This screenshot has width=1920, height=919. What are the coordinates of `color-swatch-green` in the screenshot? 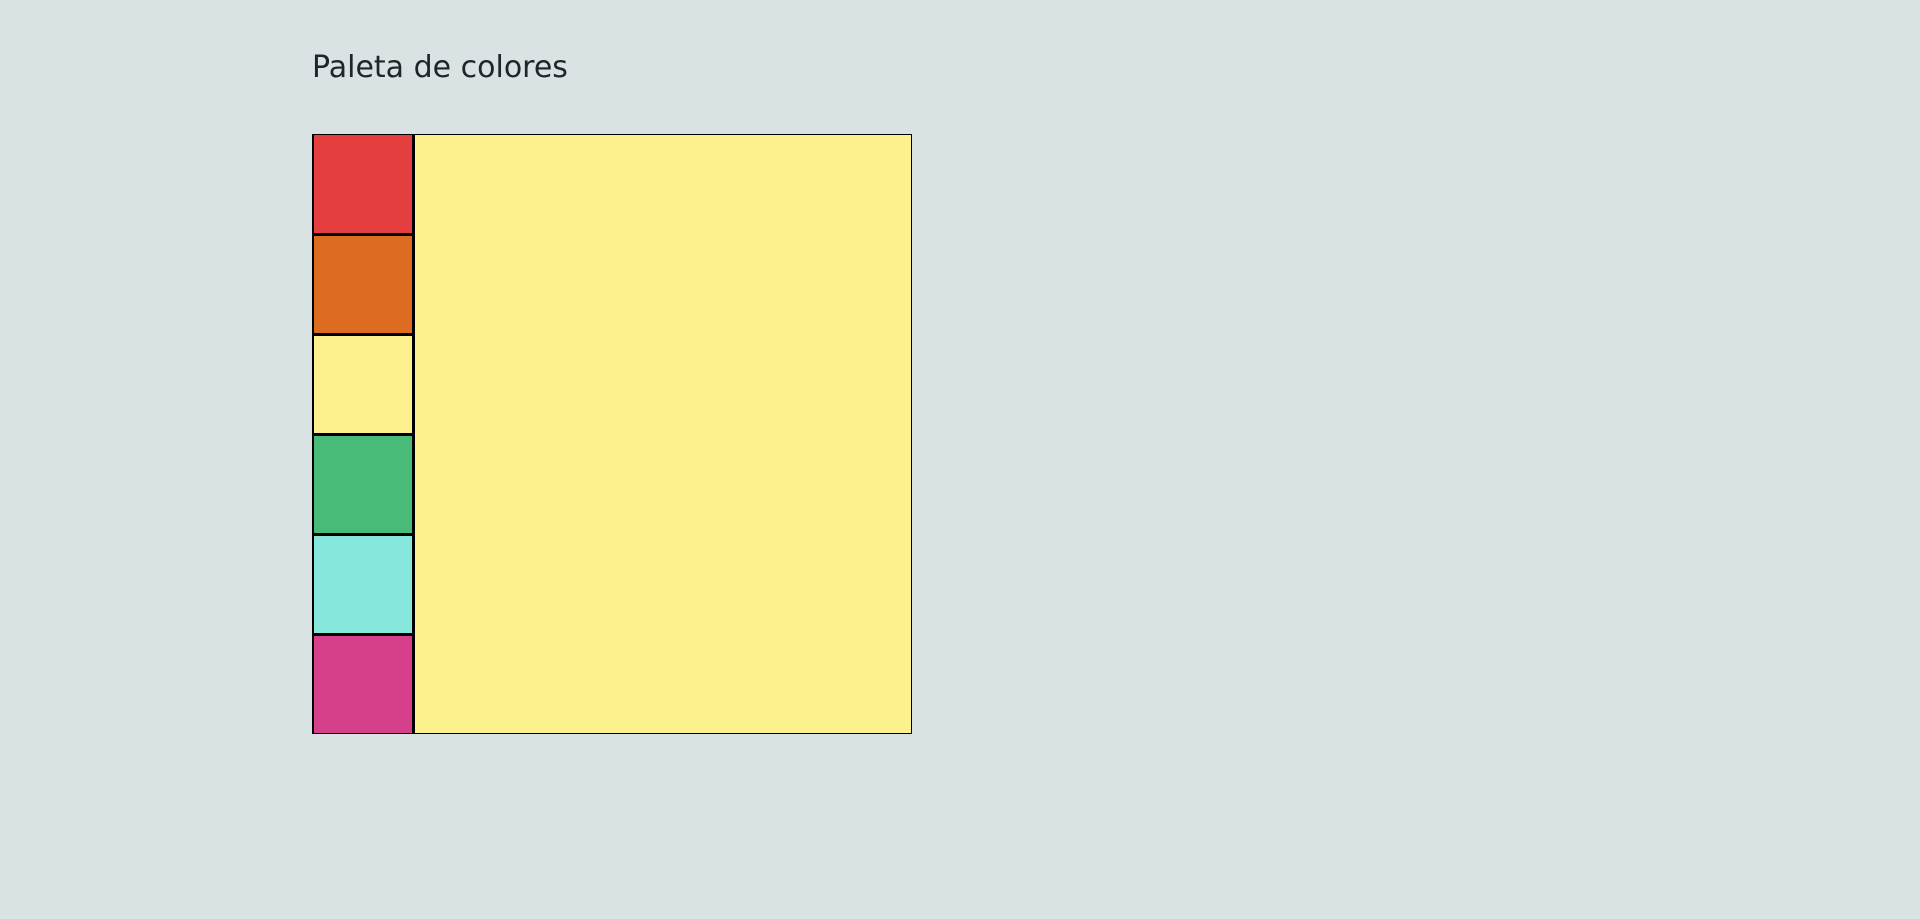 It's located at (363, 484).